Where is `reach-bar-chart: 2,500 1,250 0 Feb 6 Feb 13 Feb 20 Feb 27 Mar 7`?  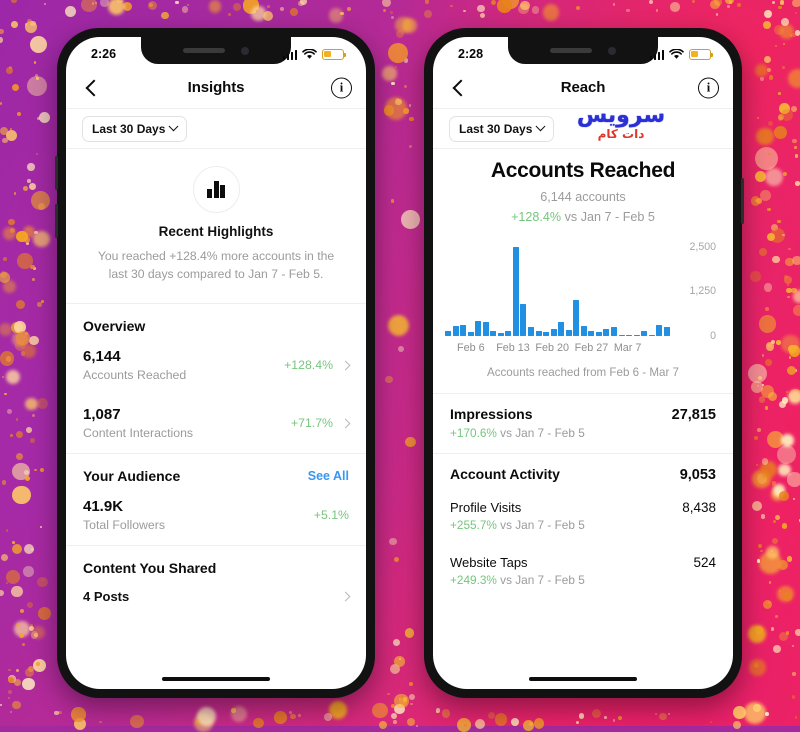 reach-bar-chart: 2,500 1,250 0 Feb 6 Feb 13 Feb 20 Feb 27 Mar 7 is located at coordinates (583, 289).